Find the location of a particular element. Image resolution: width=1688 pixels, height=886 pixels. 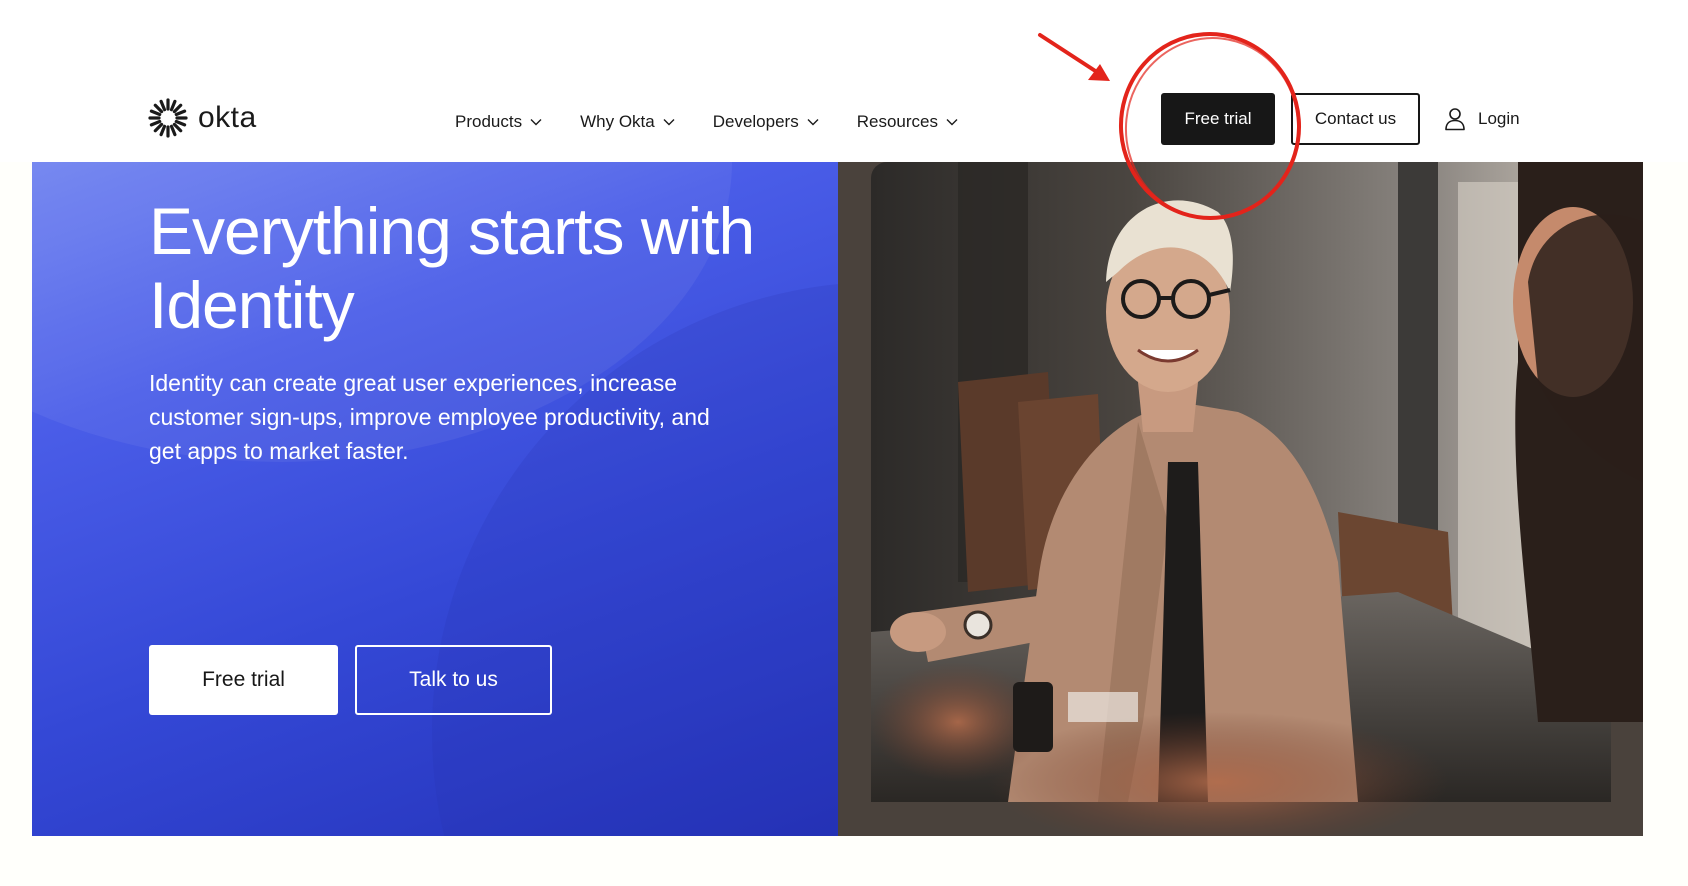

nav-item-label: Why Okta is located at coordinates (617, 121).